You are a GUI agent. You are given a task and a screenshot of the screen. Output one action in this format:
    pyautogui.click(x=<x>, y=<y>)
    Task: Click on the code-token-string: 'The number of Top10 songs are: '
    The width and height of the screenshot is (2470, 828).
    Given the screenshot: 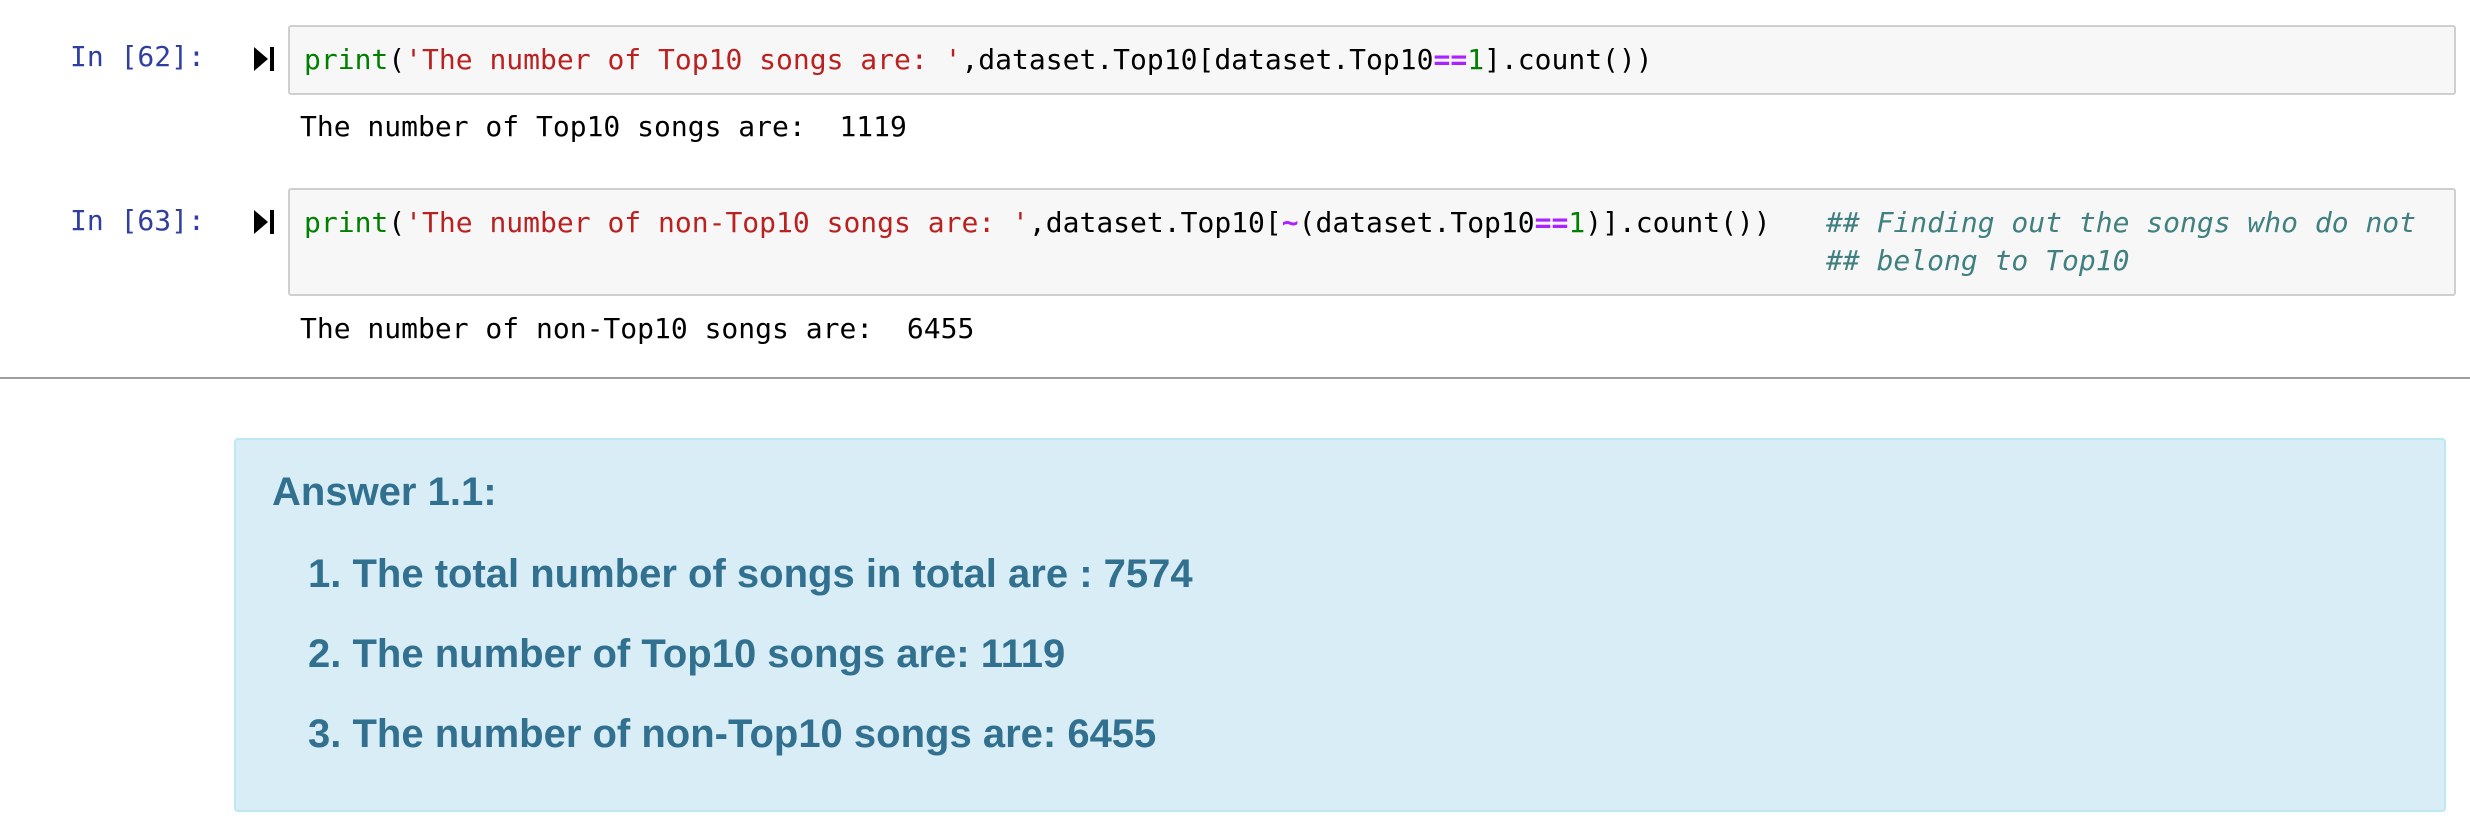 What is the action you would take?
    pyautogui.click(x=683, y=59)
    